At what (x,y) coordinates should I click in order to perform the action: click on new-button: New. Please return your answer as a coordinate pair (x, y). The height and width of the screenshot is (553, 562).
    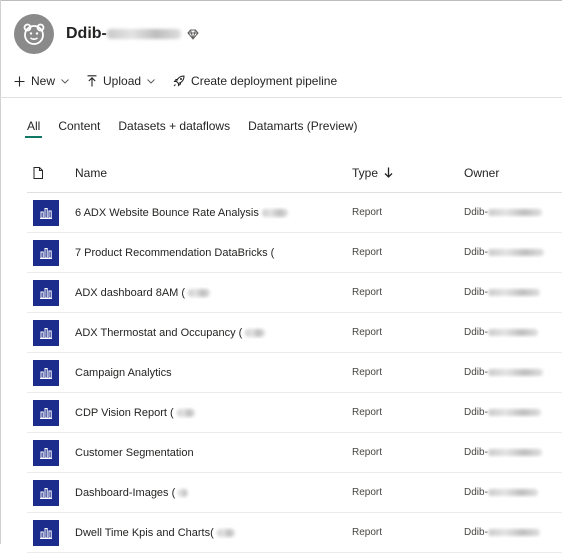
    Looking at the image, I should click on (41, 81).